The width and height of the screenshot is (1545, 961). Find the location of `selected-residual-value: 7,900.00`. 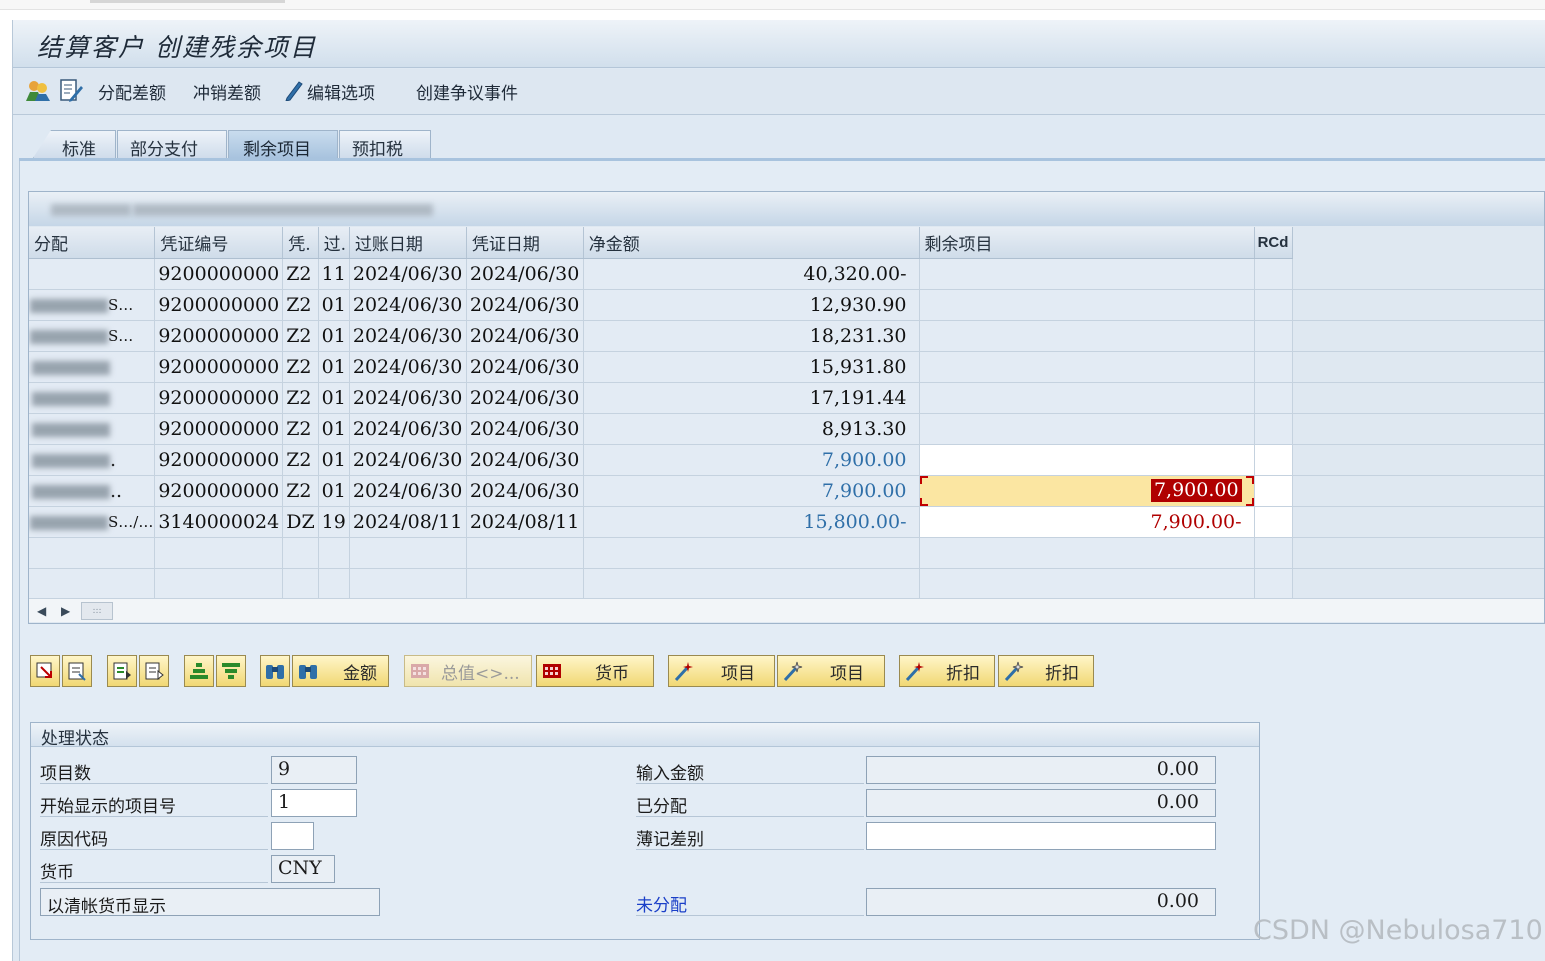

selected-residual-value: 7,900.00 is located at coordinates (1196, 490).